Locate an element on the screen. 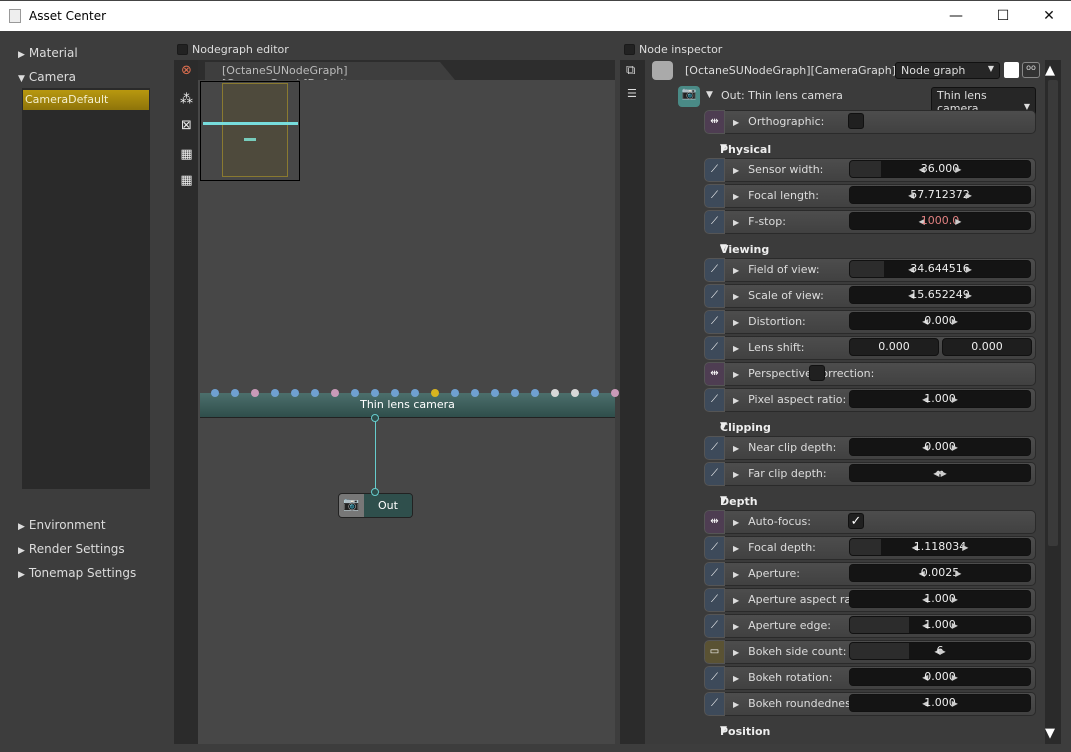 This screenshot has width=1071, height=752. graph-type-dropdown: Node graph ▼ is located at coordinates (947, 70).